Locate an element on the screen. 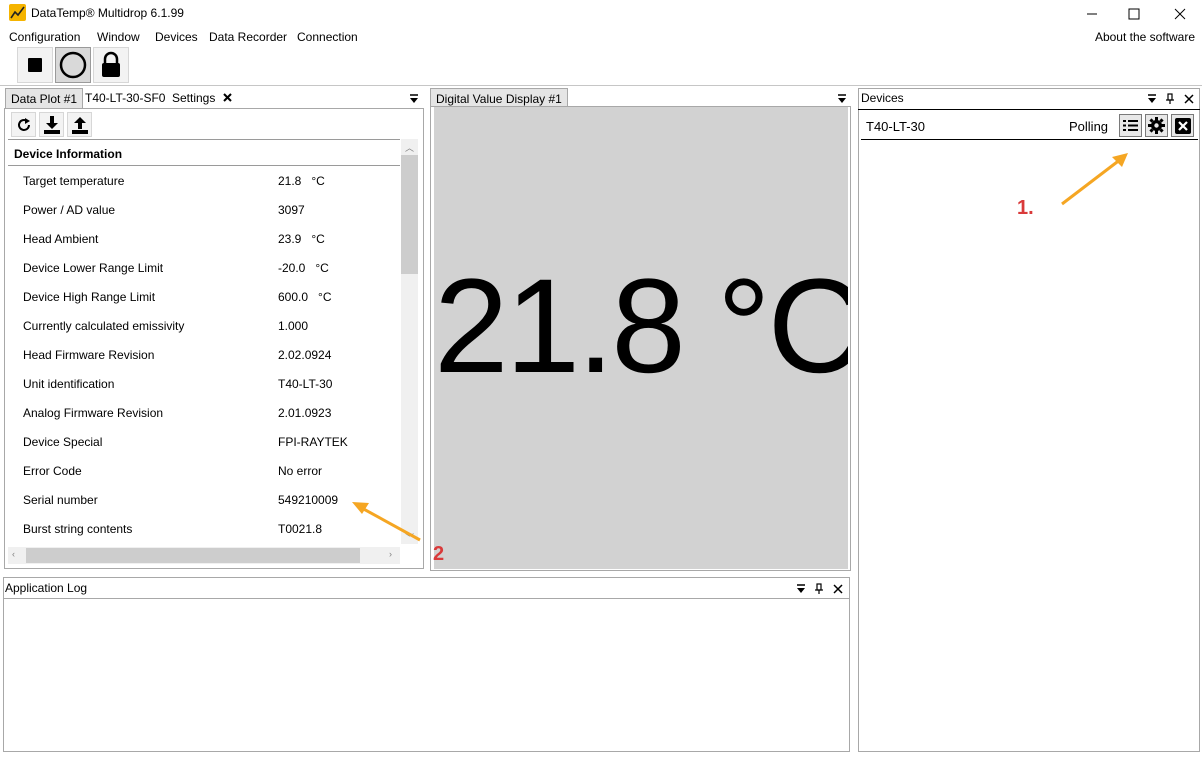  callout-2: 2 is located at coordinates (439, 554).